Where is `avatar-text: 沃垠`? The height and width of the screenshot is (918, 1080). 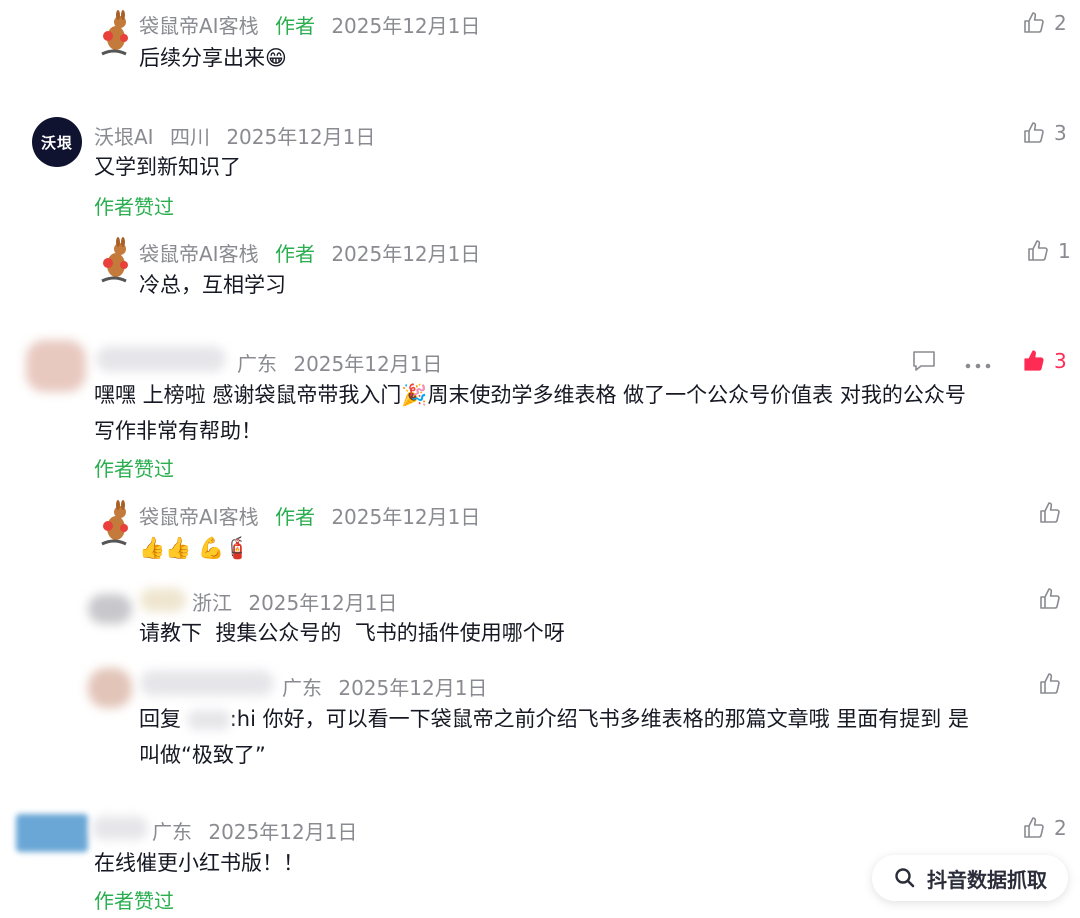 avatar-text: 沃垠 is located at coordinates (56, 142).